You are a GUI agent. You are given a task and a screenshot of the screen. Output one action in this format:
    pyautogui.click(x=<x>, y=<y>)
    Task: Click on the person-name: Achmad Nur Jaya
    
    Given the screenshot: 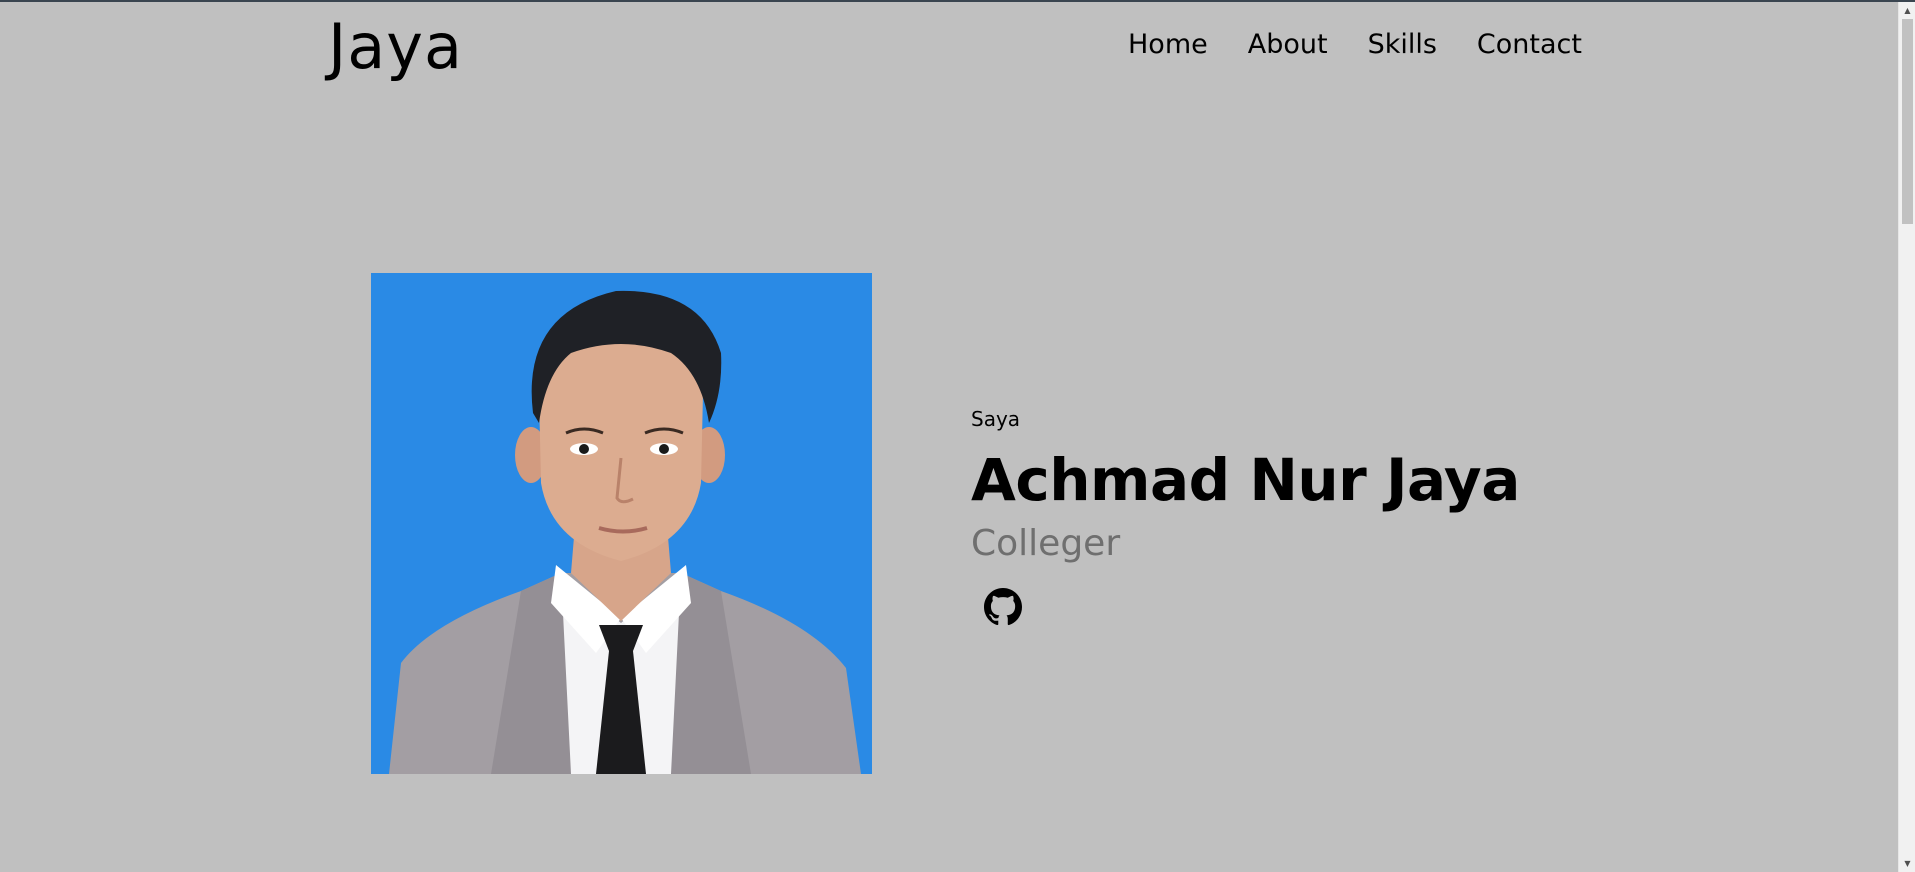 What is the action you would take?
    pyautogui.click(x=1245, y=480)
    